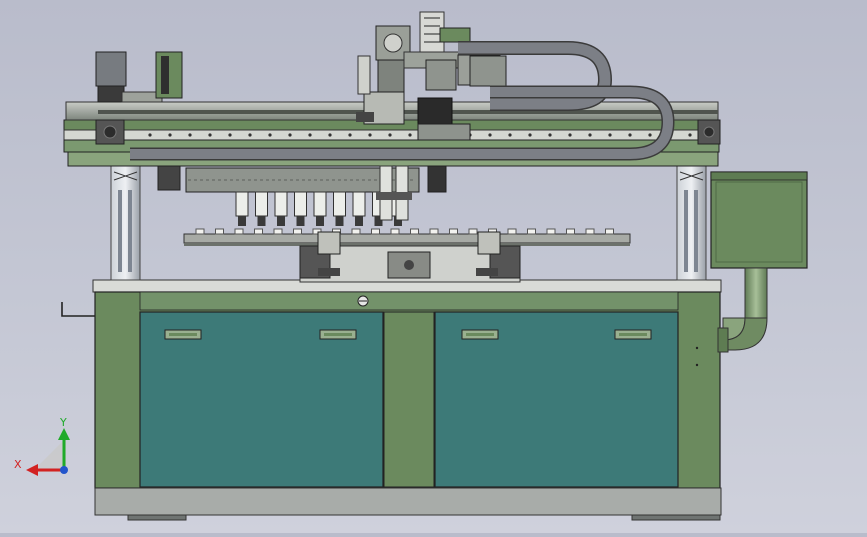  I want to click on tray-conveyor, so click(407, 255).